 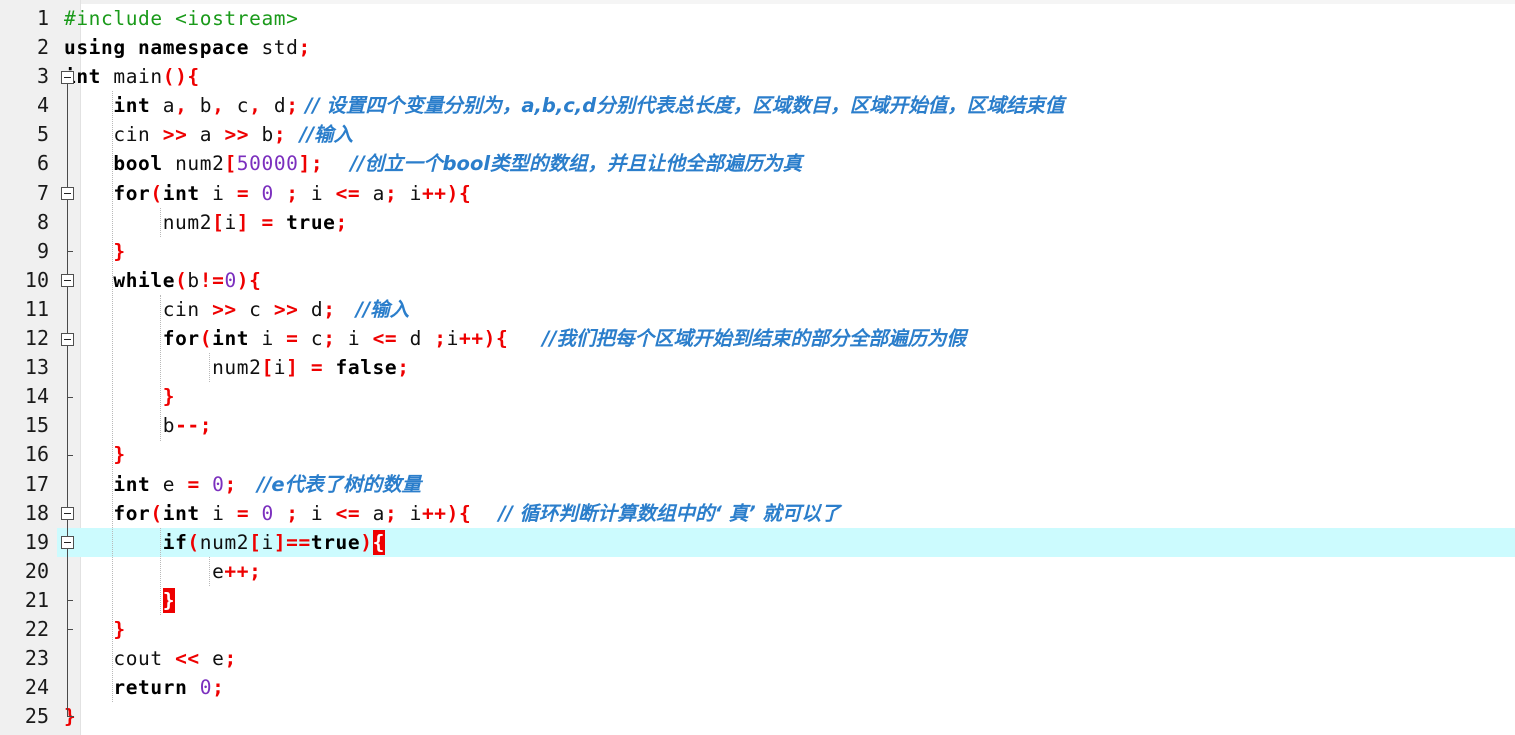 I want to click on code-line: 23 cout << e;, so click(x=757, y=659).